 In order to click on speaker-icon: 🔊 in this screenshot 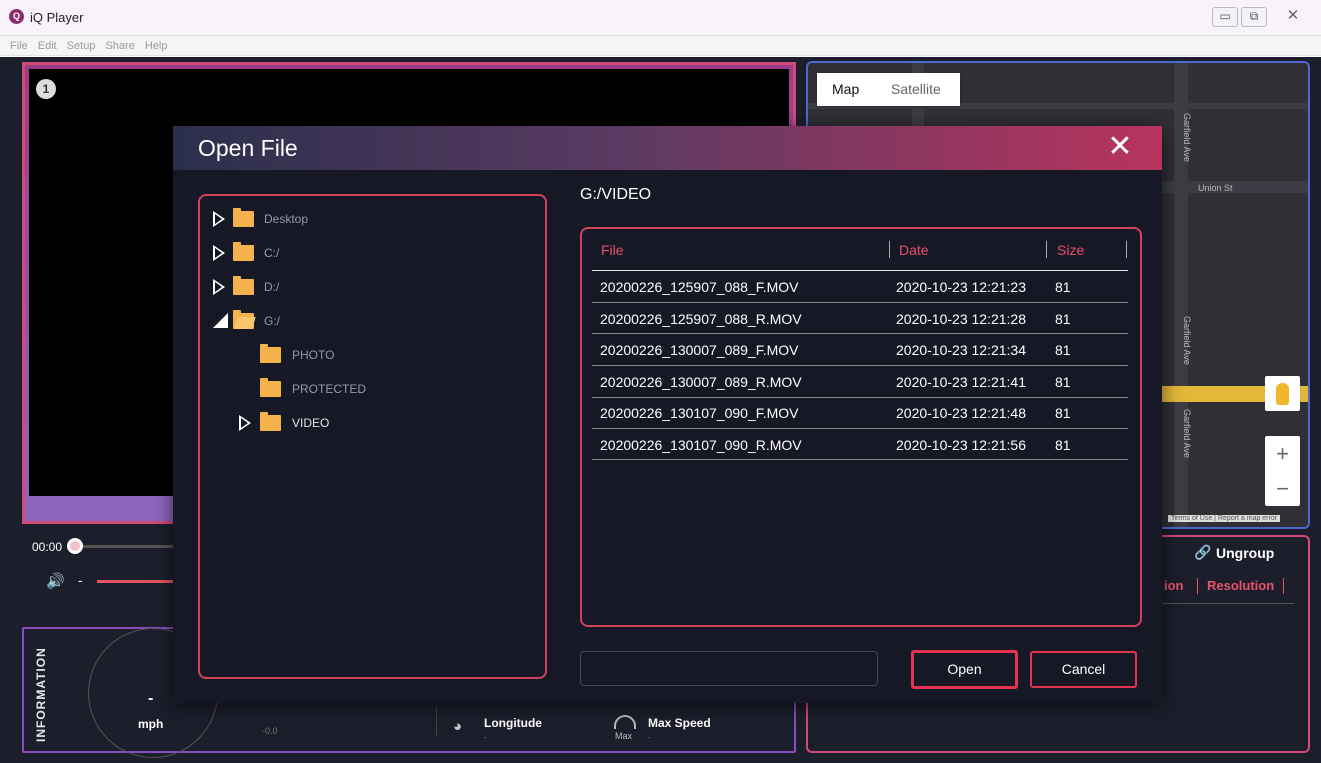, I will do `click(55, 581)`.